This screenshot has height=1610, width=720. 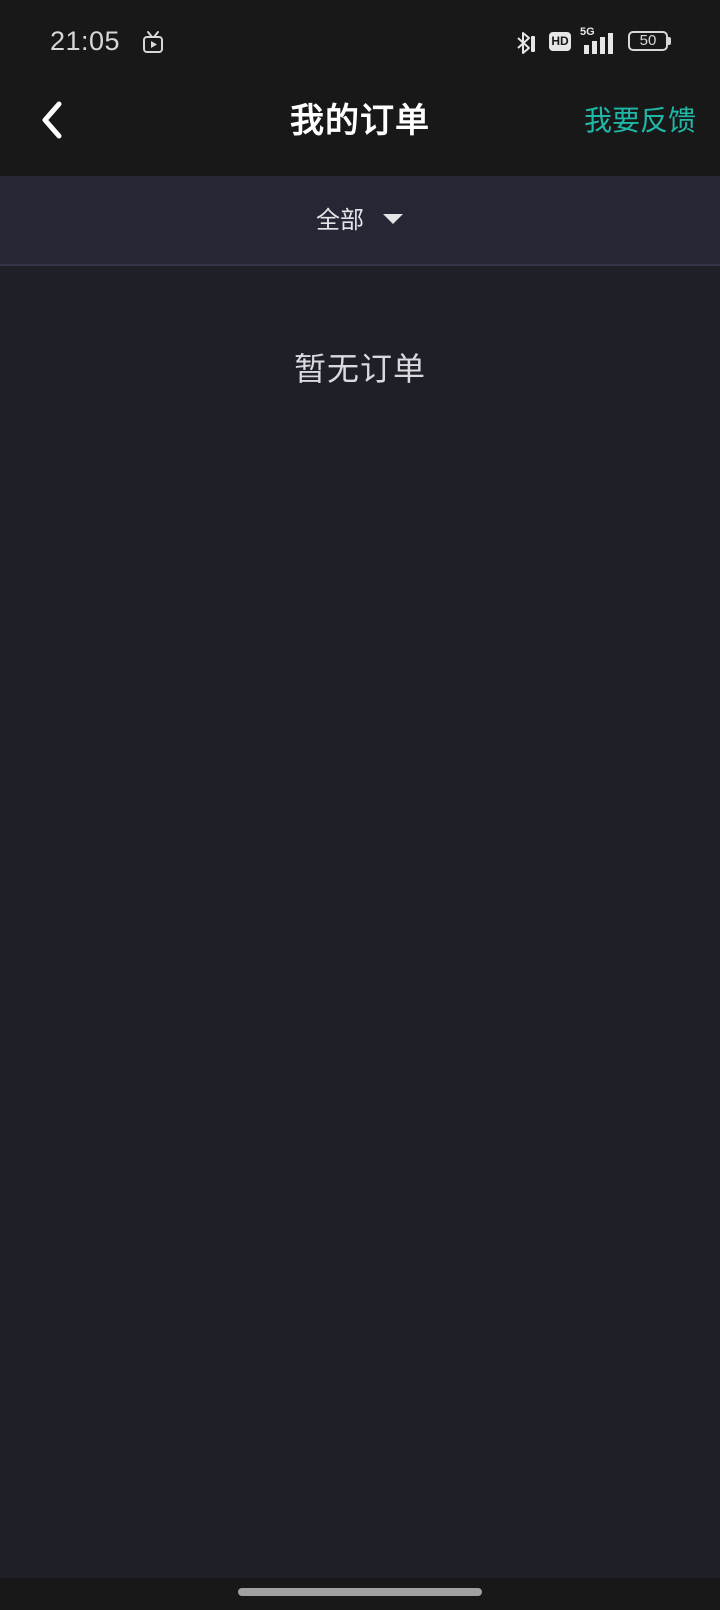 What do you see at coordinates (598, 43) in the screenshot?
I see `signal-icon` at bounding box center [598, 43].